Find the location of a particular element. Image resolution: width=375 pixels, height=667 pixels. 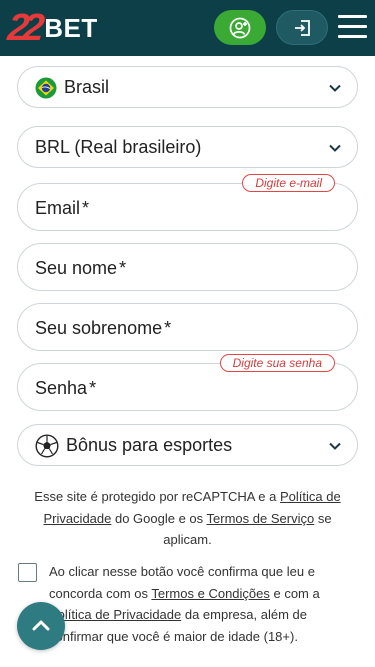

bonus-select: Bônus para esportes is located at coordinates (187, 445).